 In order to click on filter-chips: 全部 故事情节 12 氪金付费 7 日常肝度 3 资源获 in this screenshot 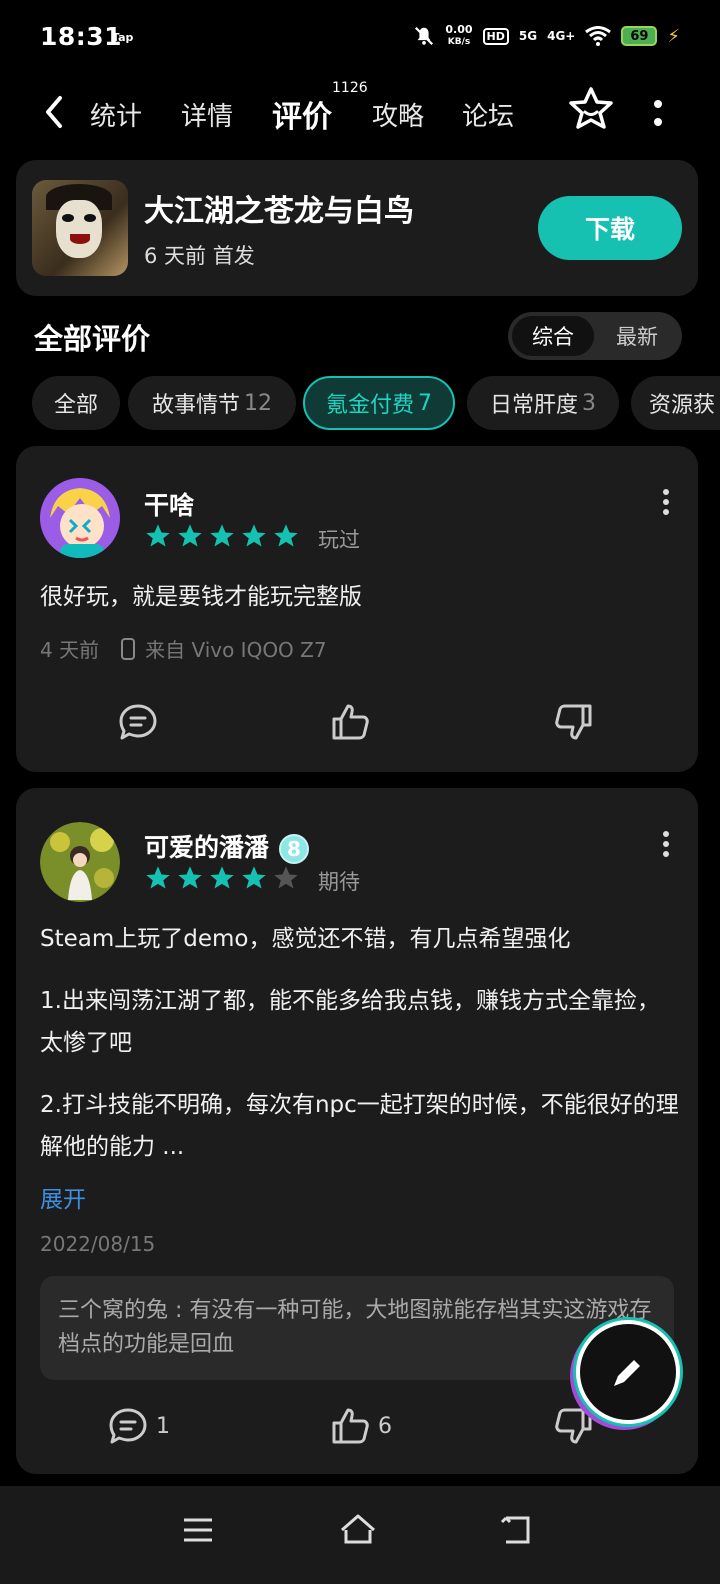, I will do `click(376, 404)`.